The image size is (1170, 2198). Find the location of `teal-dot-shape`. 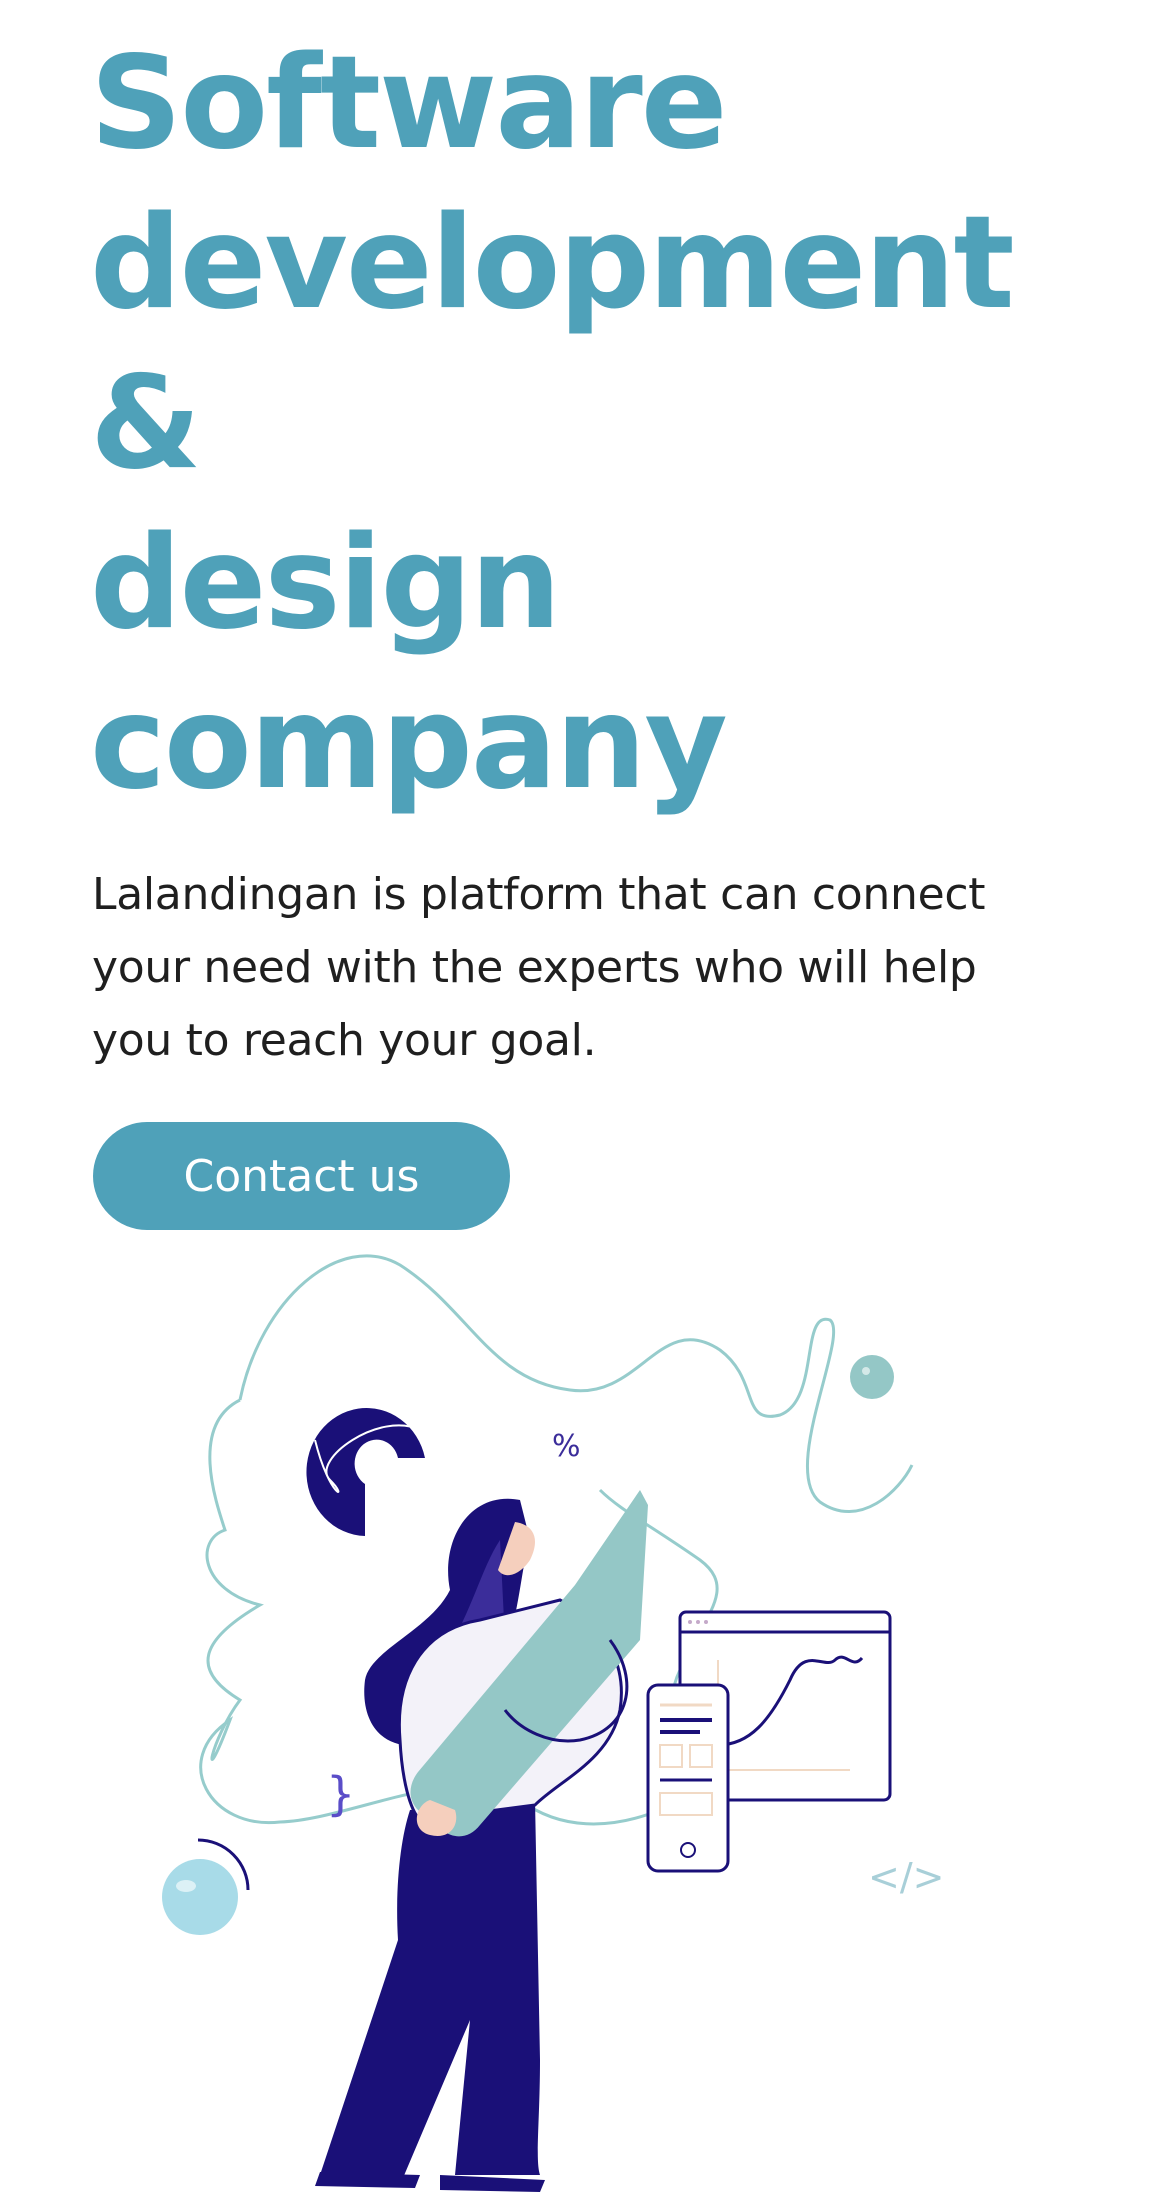

teal-dot-shape is located at coordinates (872, 1377).